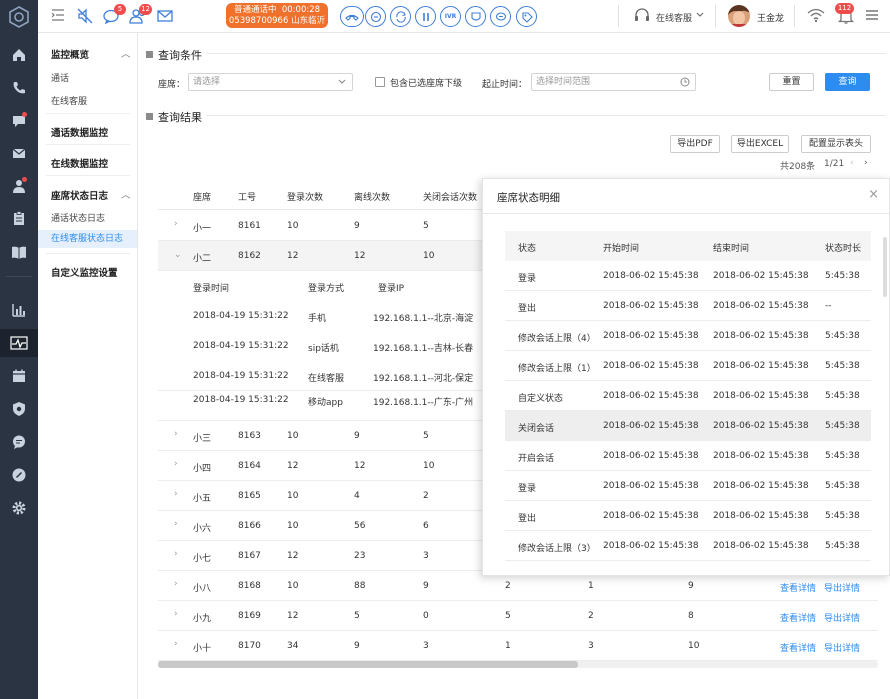 The height and width of the screenshot is (699, 890). I want to click on include-sub-checkbox, so click(380, 82).